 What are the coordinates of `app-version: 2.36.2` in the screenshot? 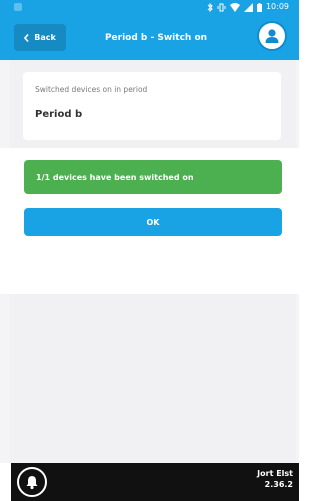 It's located at (278, 484).